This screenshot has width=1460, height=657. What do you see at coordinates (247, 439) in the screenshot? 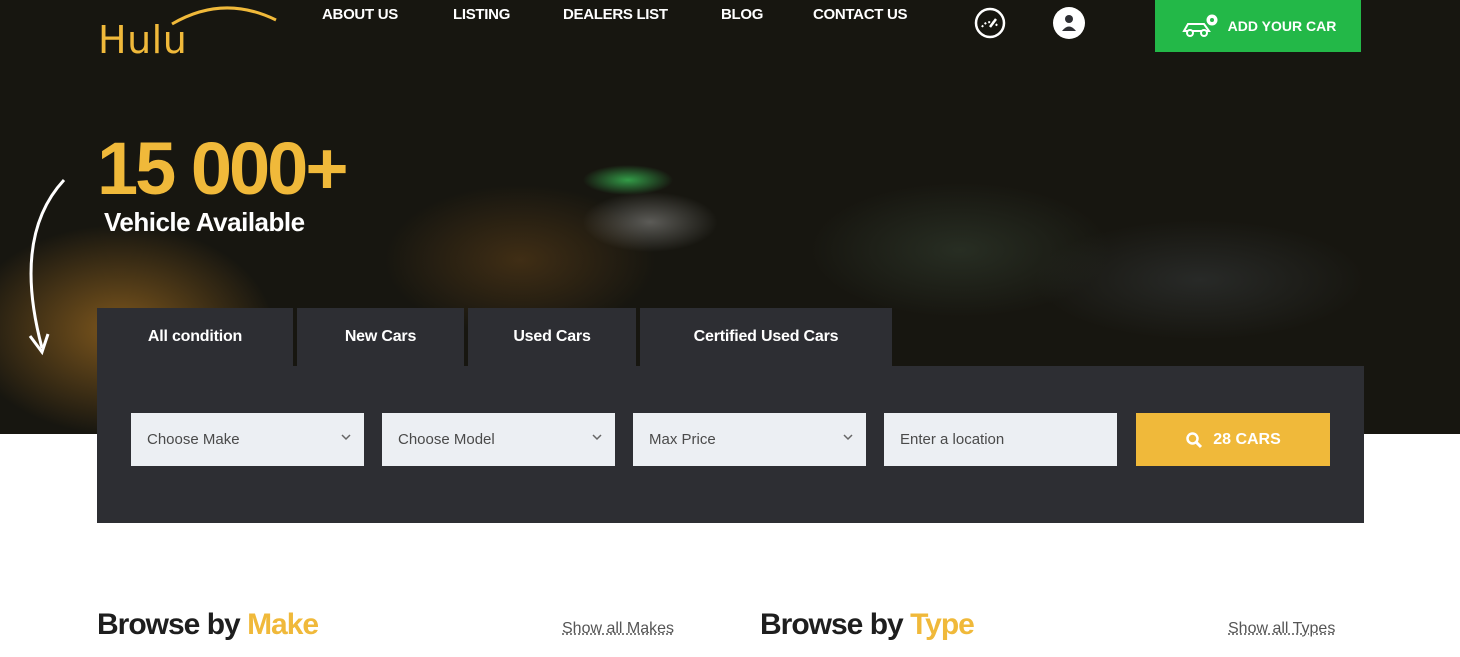
I see `make-select: Choose Make` at bounding box center [247, 439].